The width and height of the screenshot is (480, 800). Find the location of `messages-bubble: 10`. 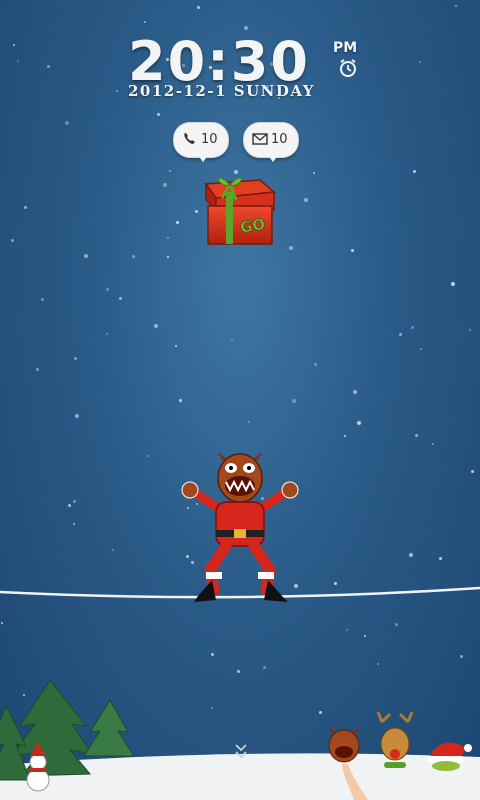

messages-bubble: 10 is located at coordinates (271, 142).